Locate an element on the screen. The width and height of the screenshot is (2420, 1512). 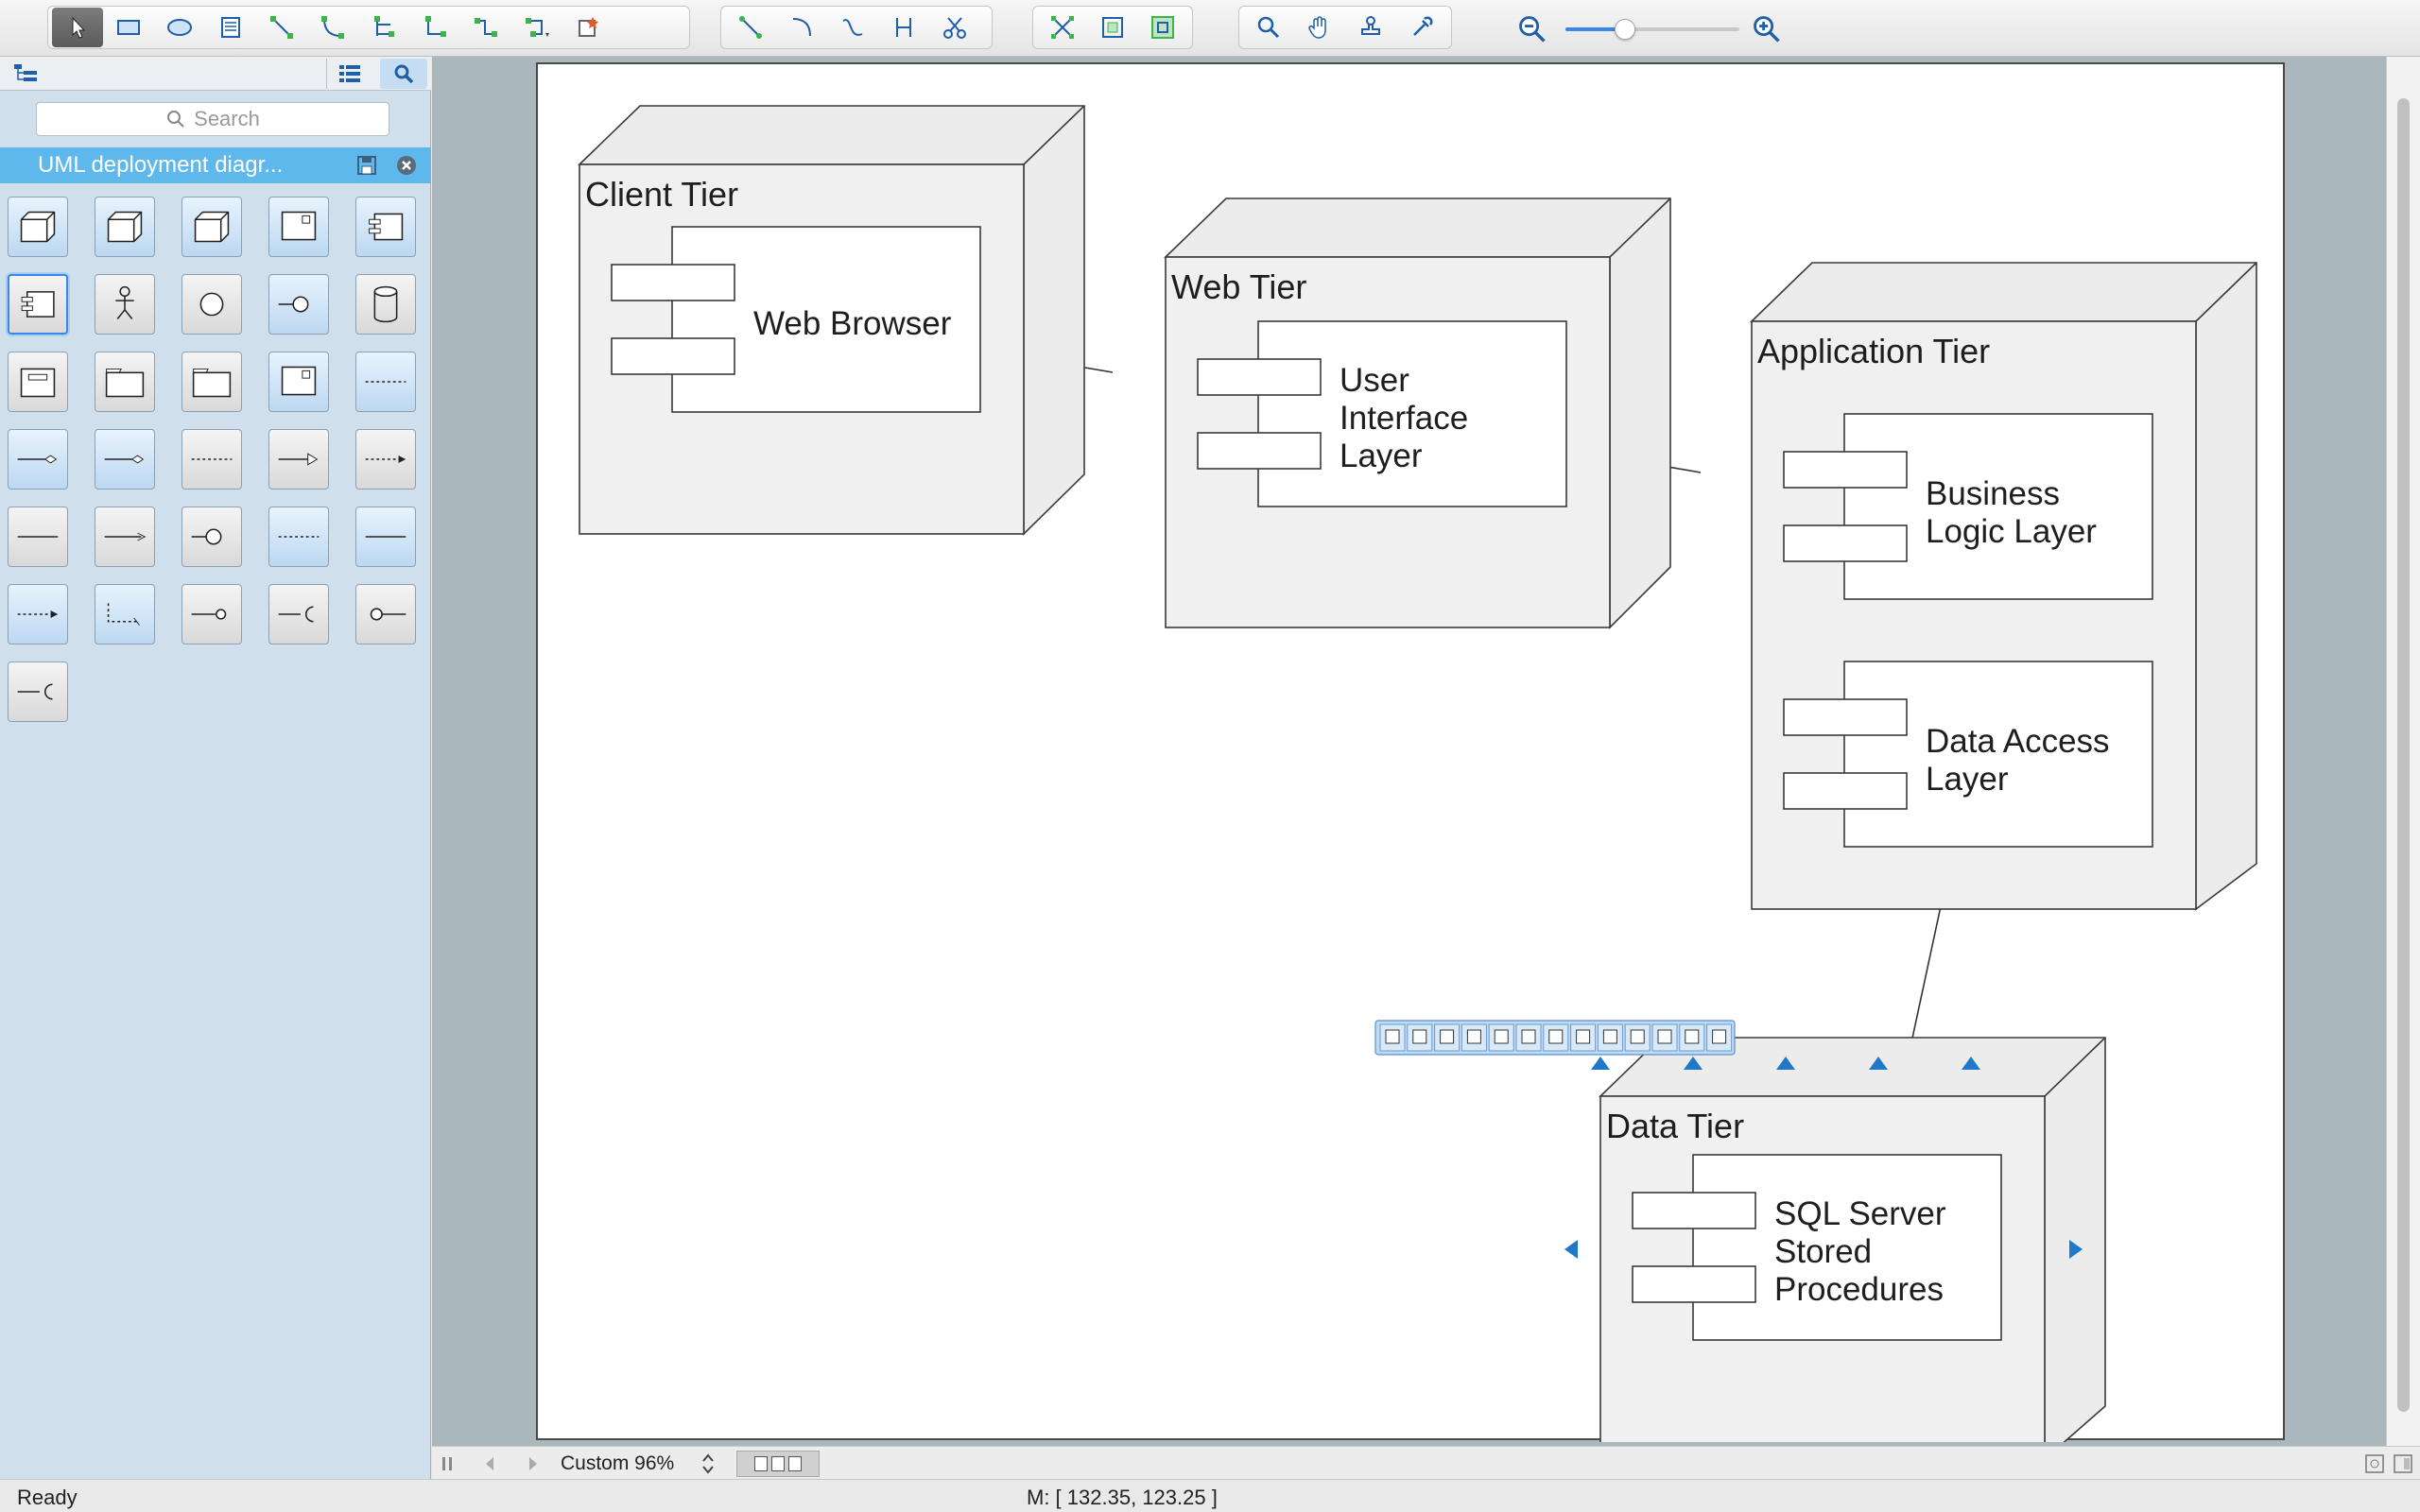
stamp-tool-button is located at coordinates (1370, 27).